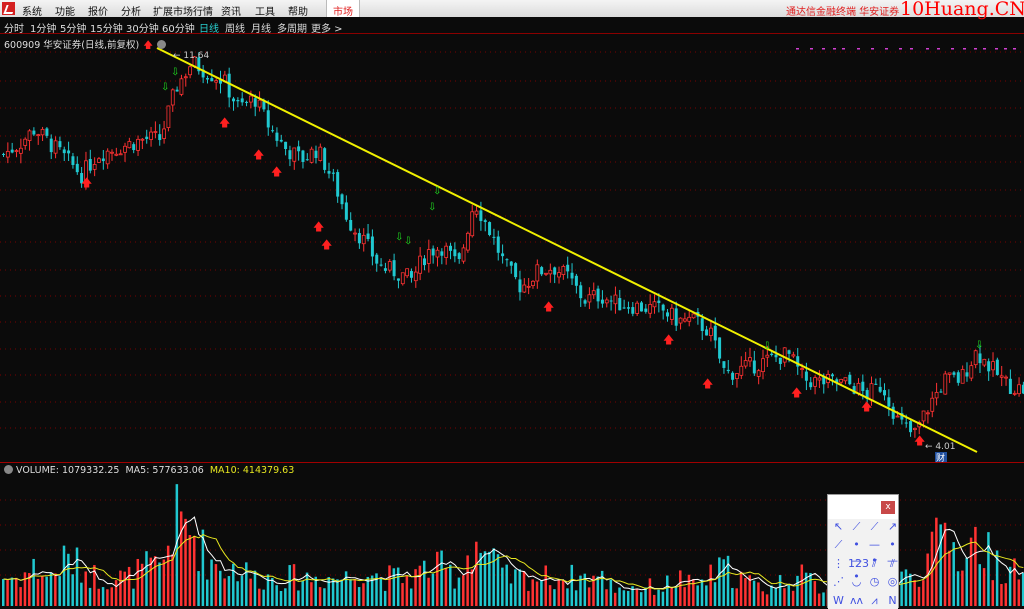 The image size is (1024, 609). Describe the element at coordinates (888, 507) in the screenshot. I see `close-button: x` at that location.